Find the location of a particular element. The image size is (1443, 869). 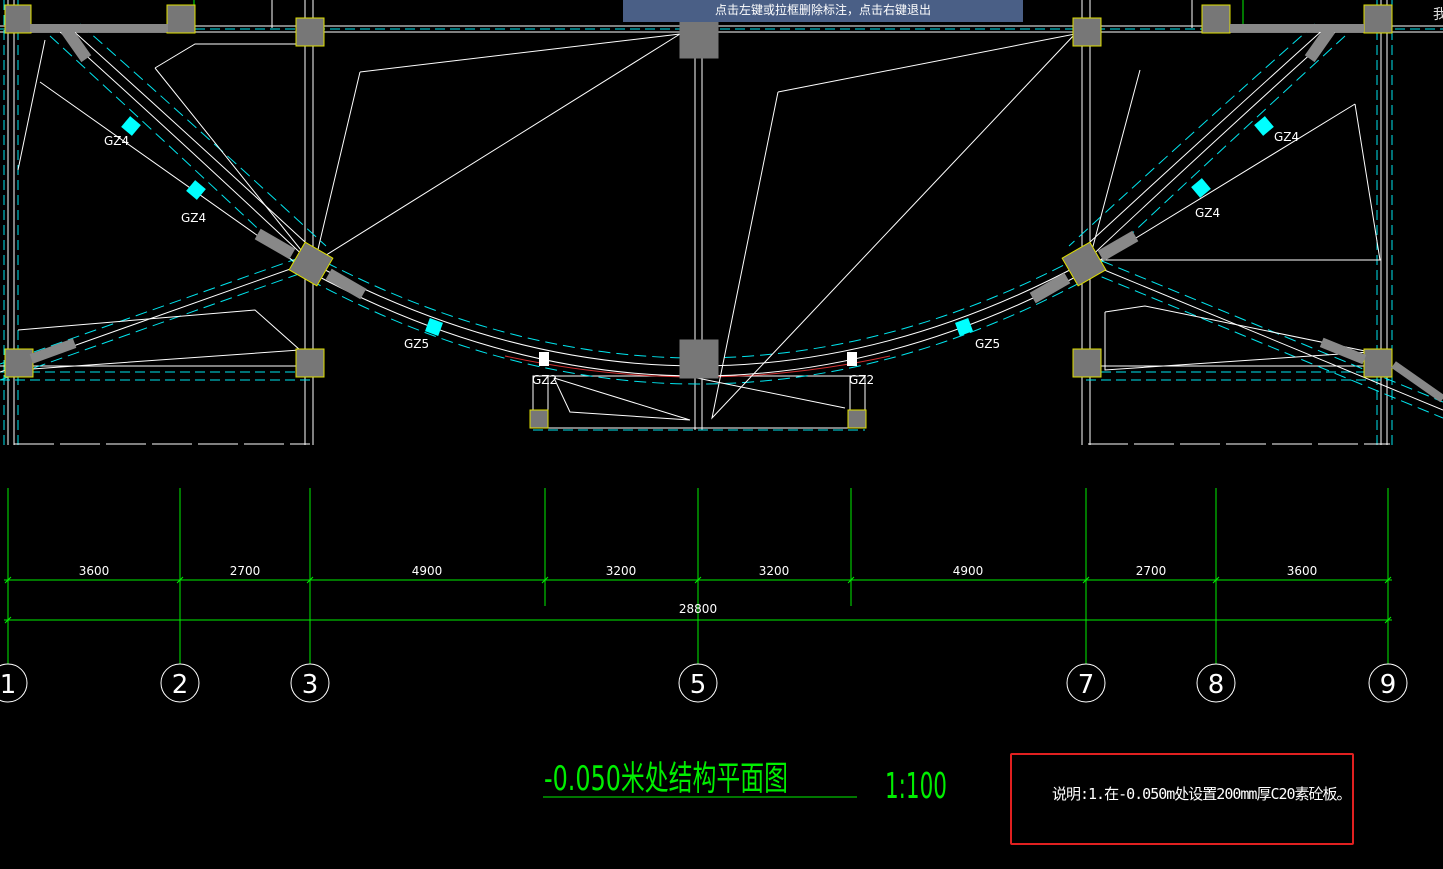

axis-label: 9 is located at coordinates (1388, 685).